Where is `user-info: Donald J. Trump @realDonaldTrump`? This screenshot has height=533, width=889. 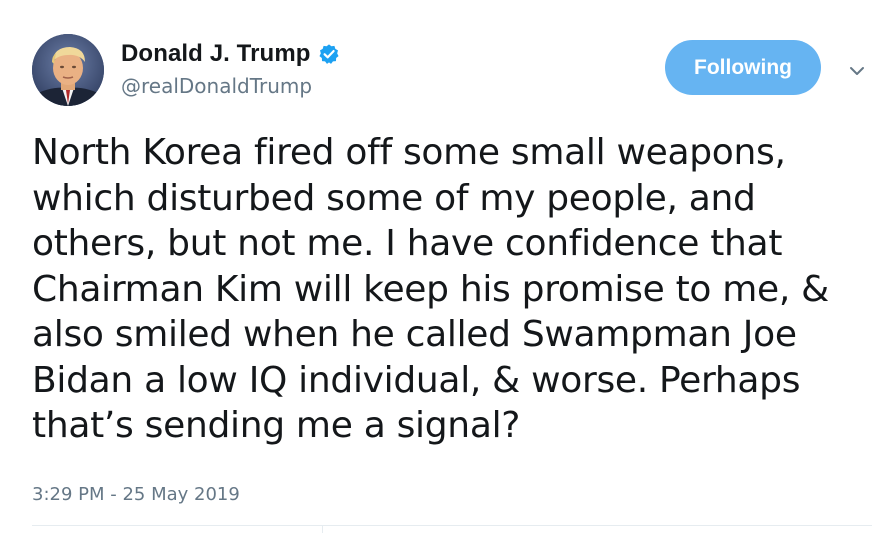
user-info: Donald J. Trump @realDonaldTrump is located at coordinates (230, 68).